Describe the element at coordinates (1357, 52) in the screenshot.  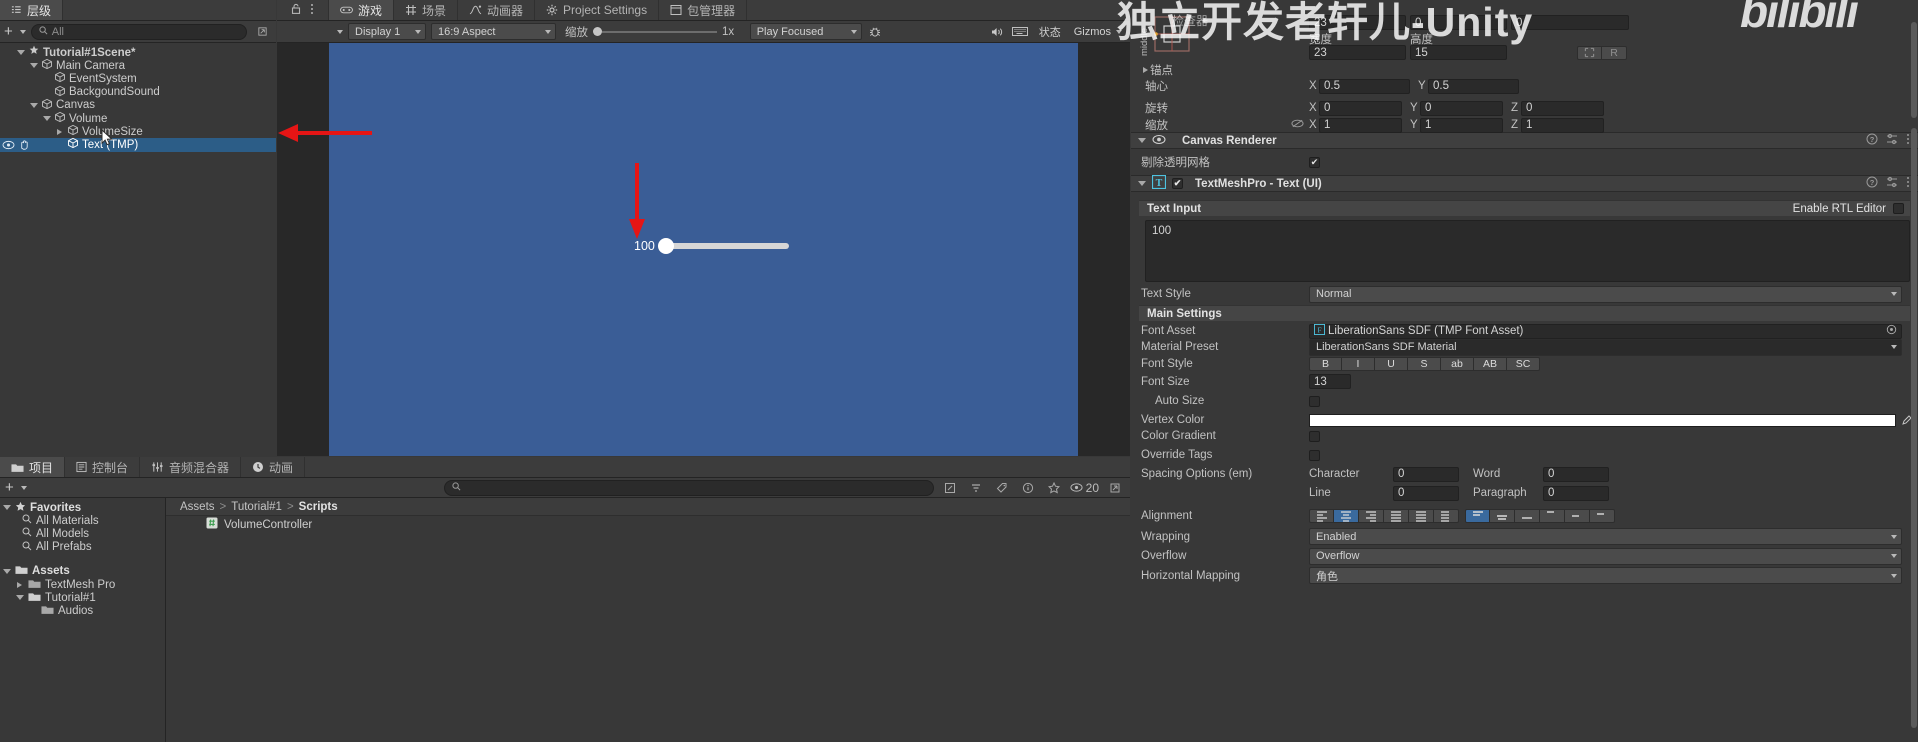
I see `width-field: 23` at that location.